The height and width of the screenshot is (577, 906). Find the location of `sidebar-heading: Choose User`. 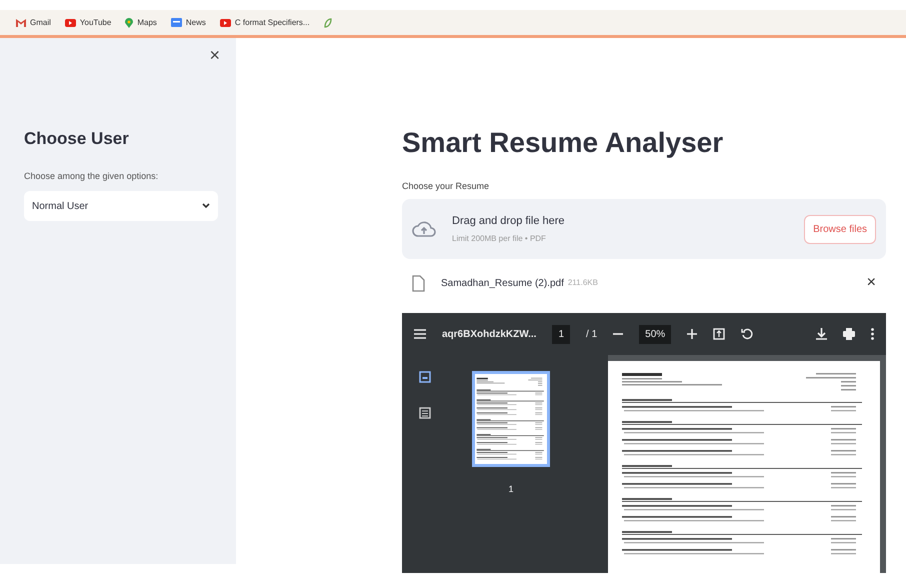

sidebar-heading: Choose User is located at coordinates (77, 139).